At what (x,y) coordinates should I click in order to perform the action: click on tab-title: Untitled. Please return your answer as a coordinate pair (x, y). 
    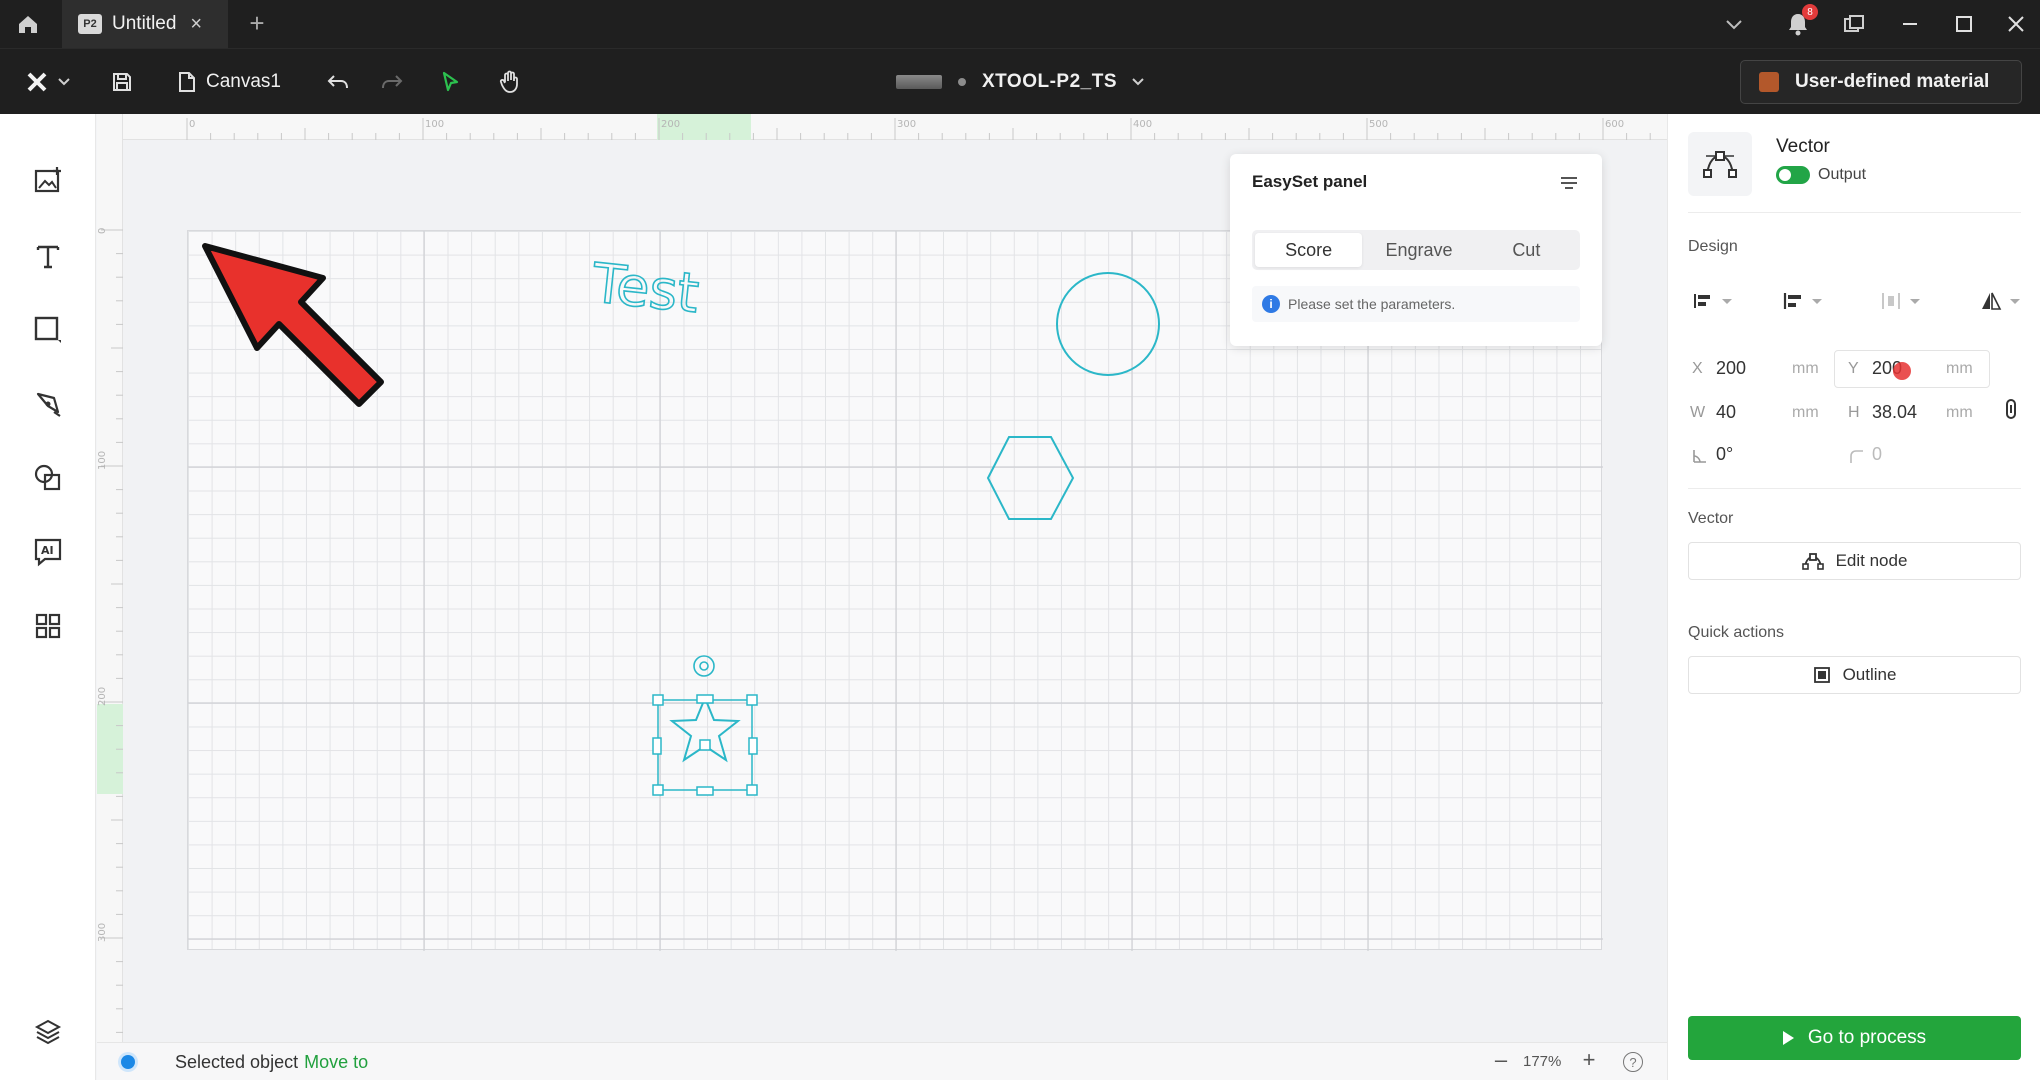
    Looking at the image, I should click on (144, 23).